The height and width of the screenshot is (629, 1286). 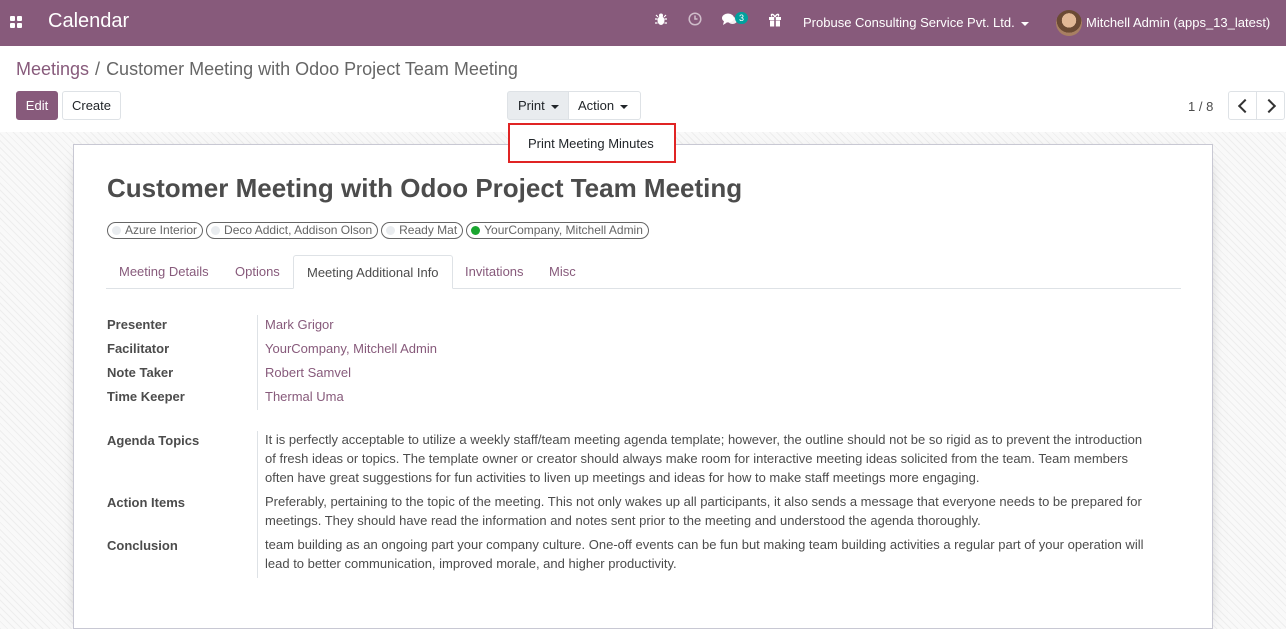 I want to click on pager-next-button, so click(x=1270, y=105).